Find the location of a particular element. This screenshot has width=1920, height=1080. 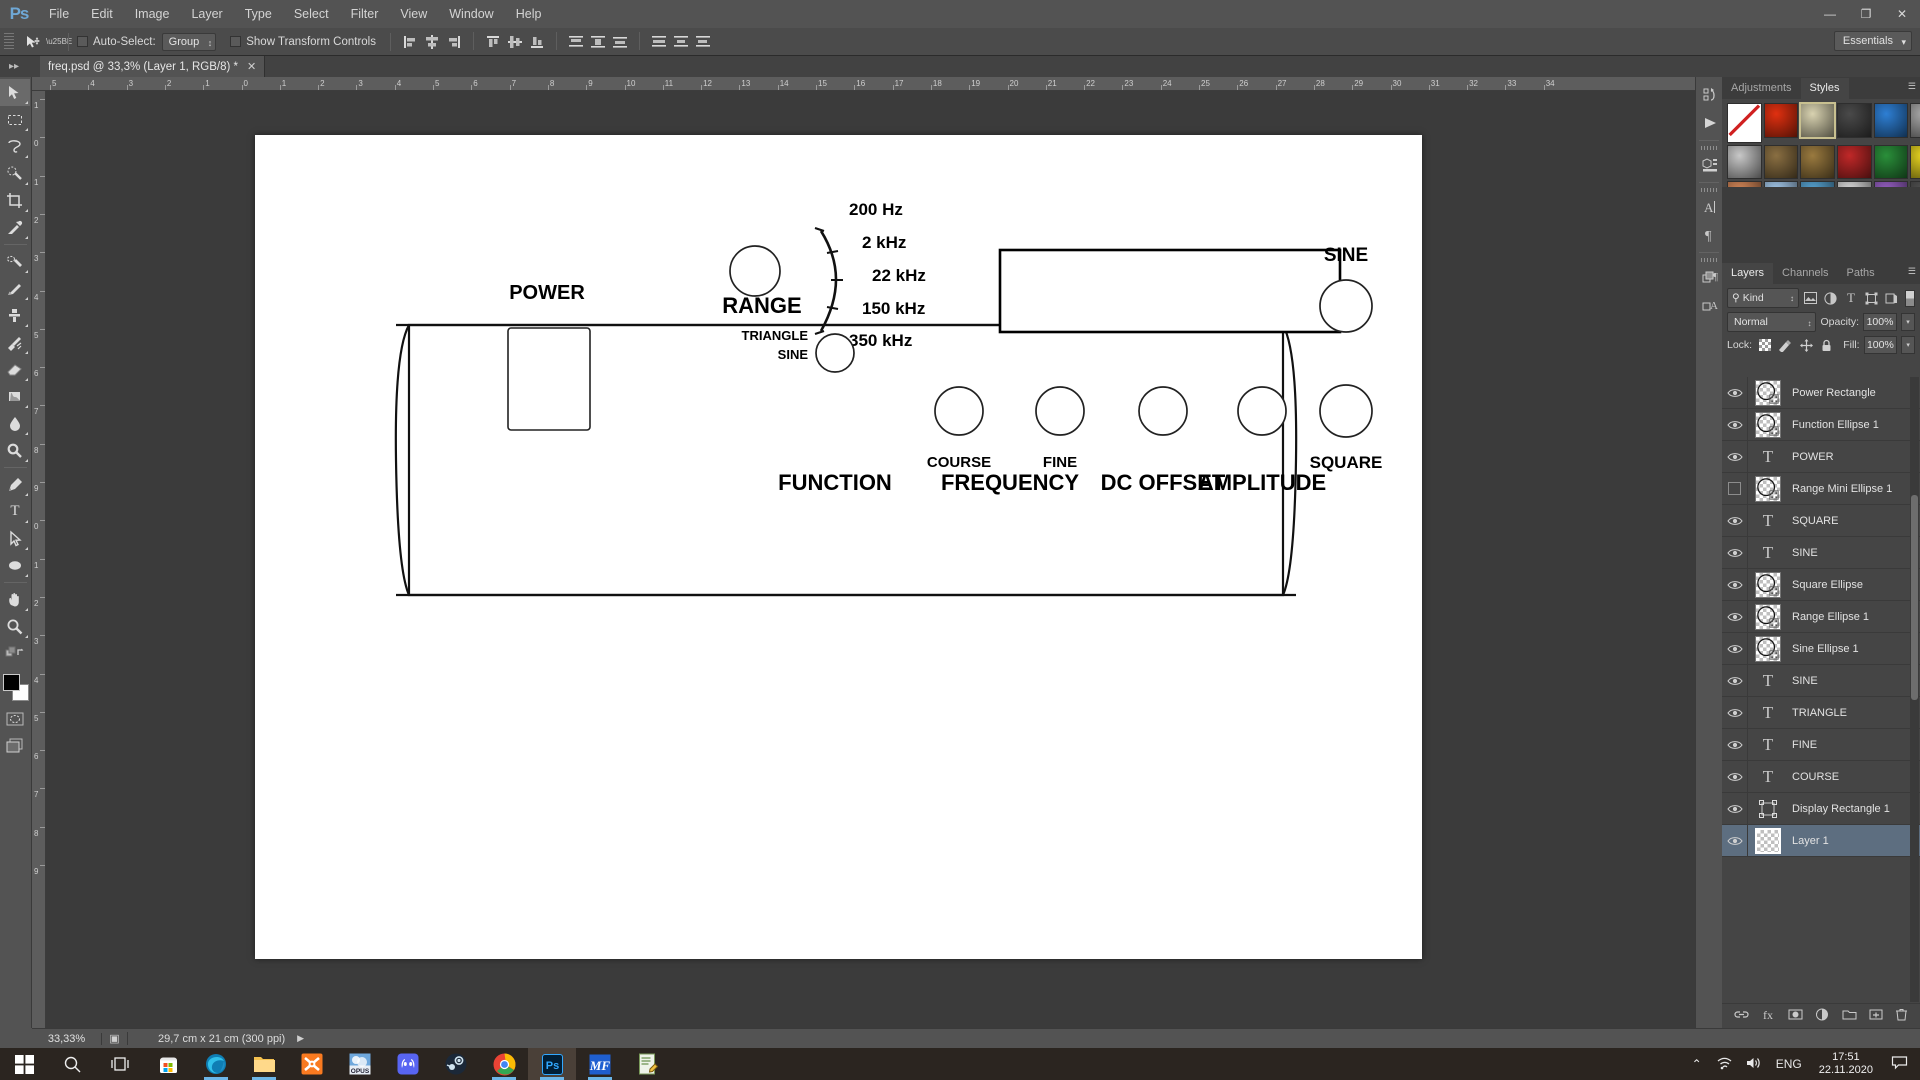

taskbar-chrome-icon is located at coordinates (504, 1064).